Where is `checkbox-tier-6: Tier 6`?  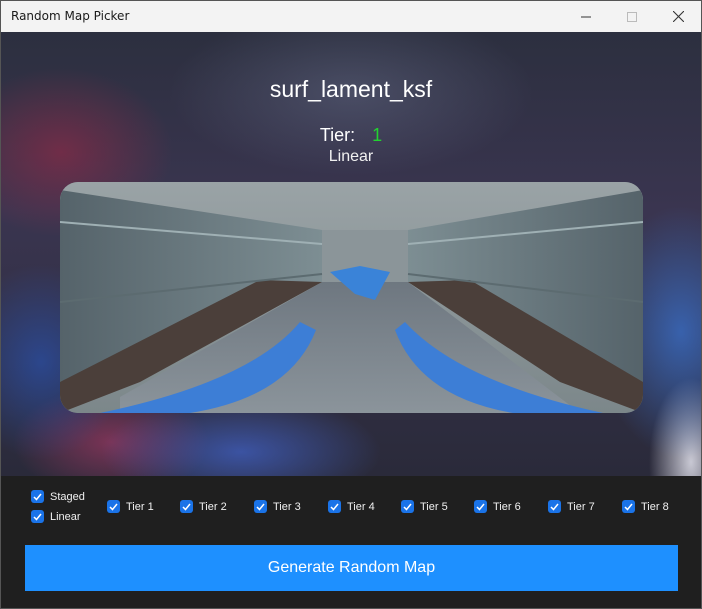 checkbox-tier-6: Tier 6 is located at coordinates (497, 506).